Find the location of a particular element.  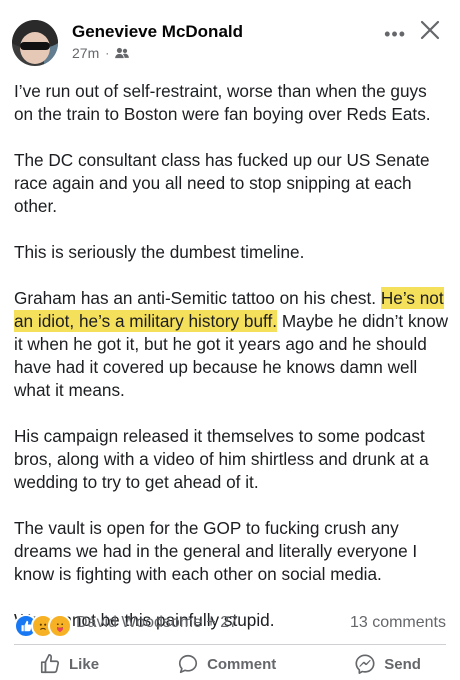

author-name: Genevieve McDonald is located at coordinates (157, 32).